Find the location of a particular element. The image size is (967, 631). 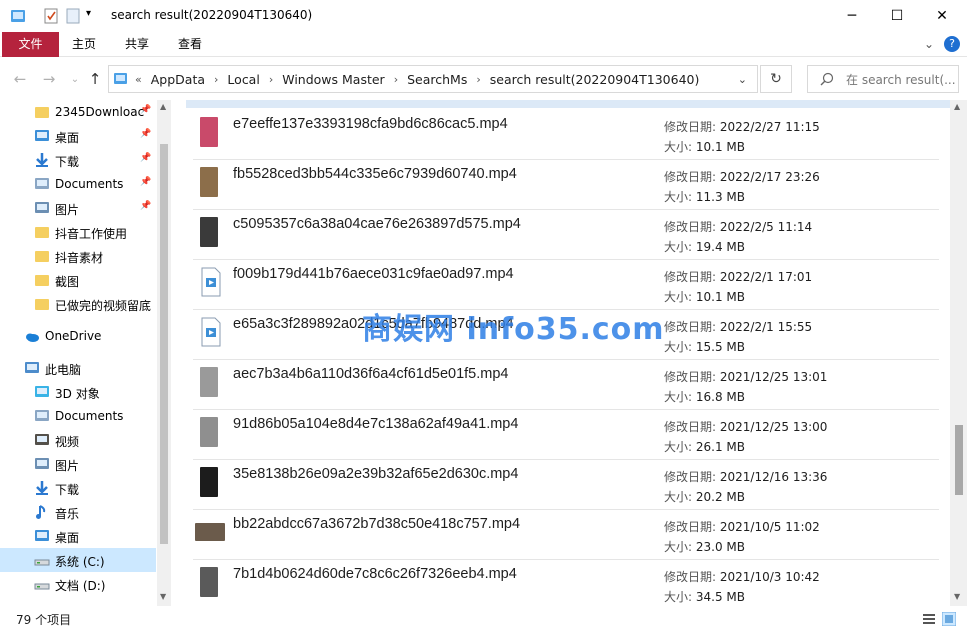

overflow-chevron-icon: « is located at coordinates (138, 79).